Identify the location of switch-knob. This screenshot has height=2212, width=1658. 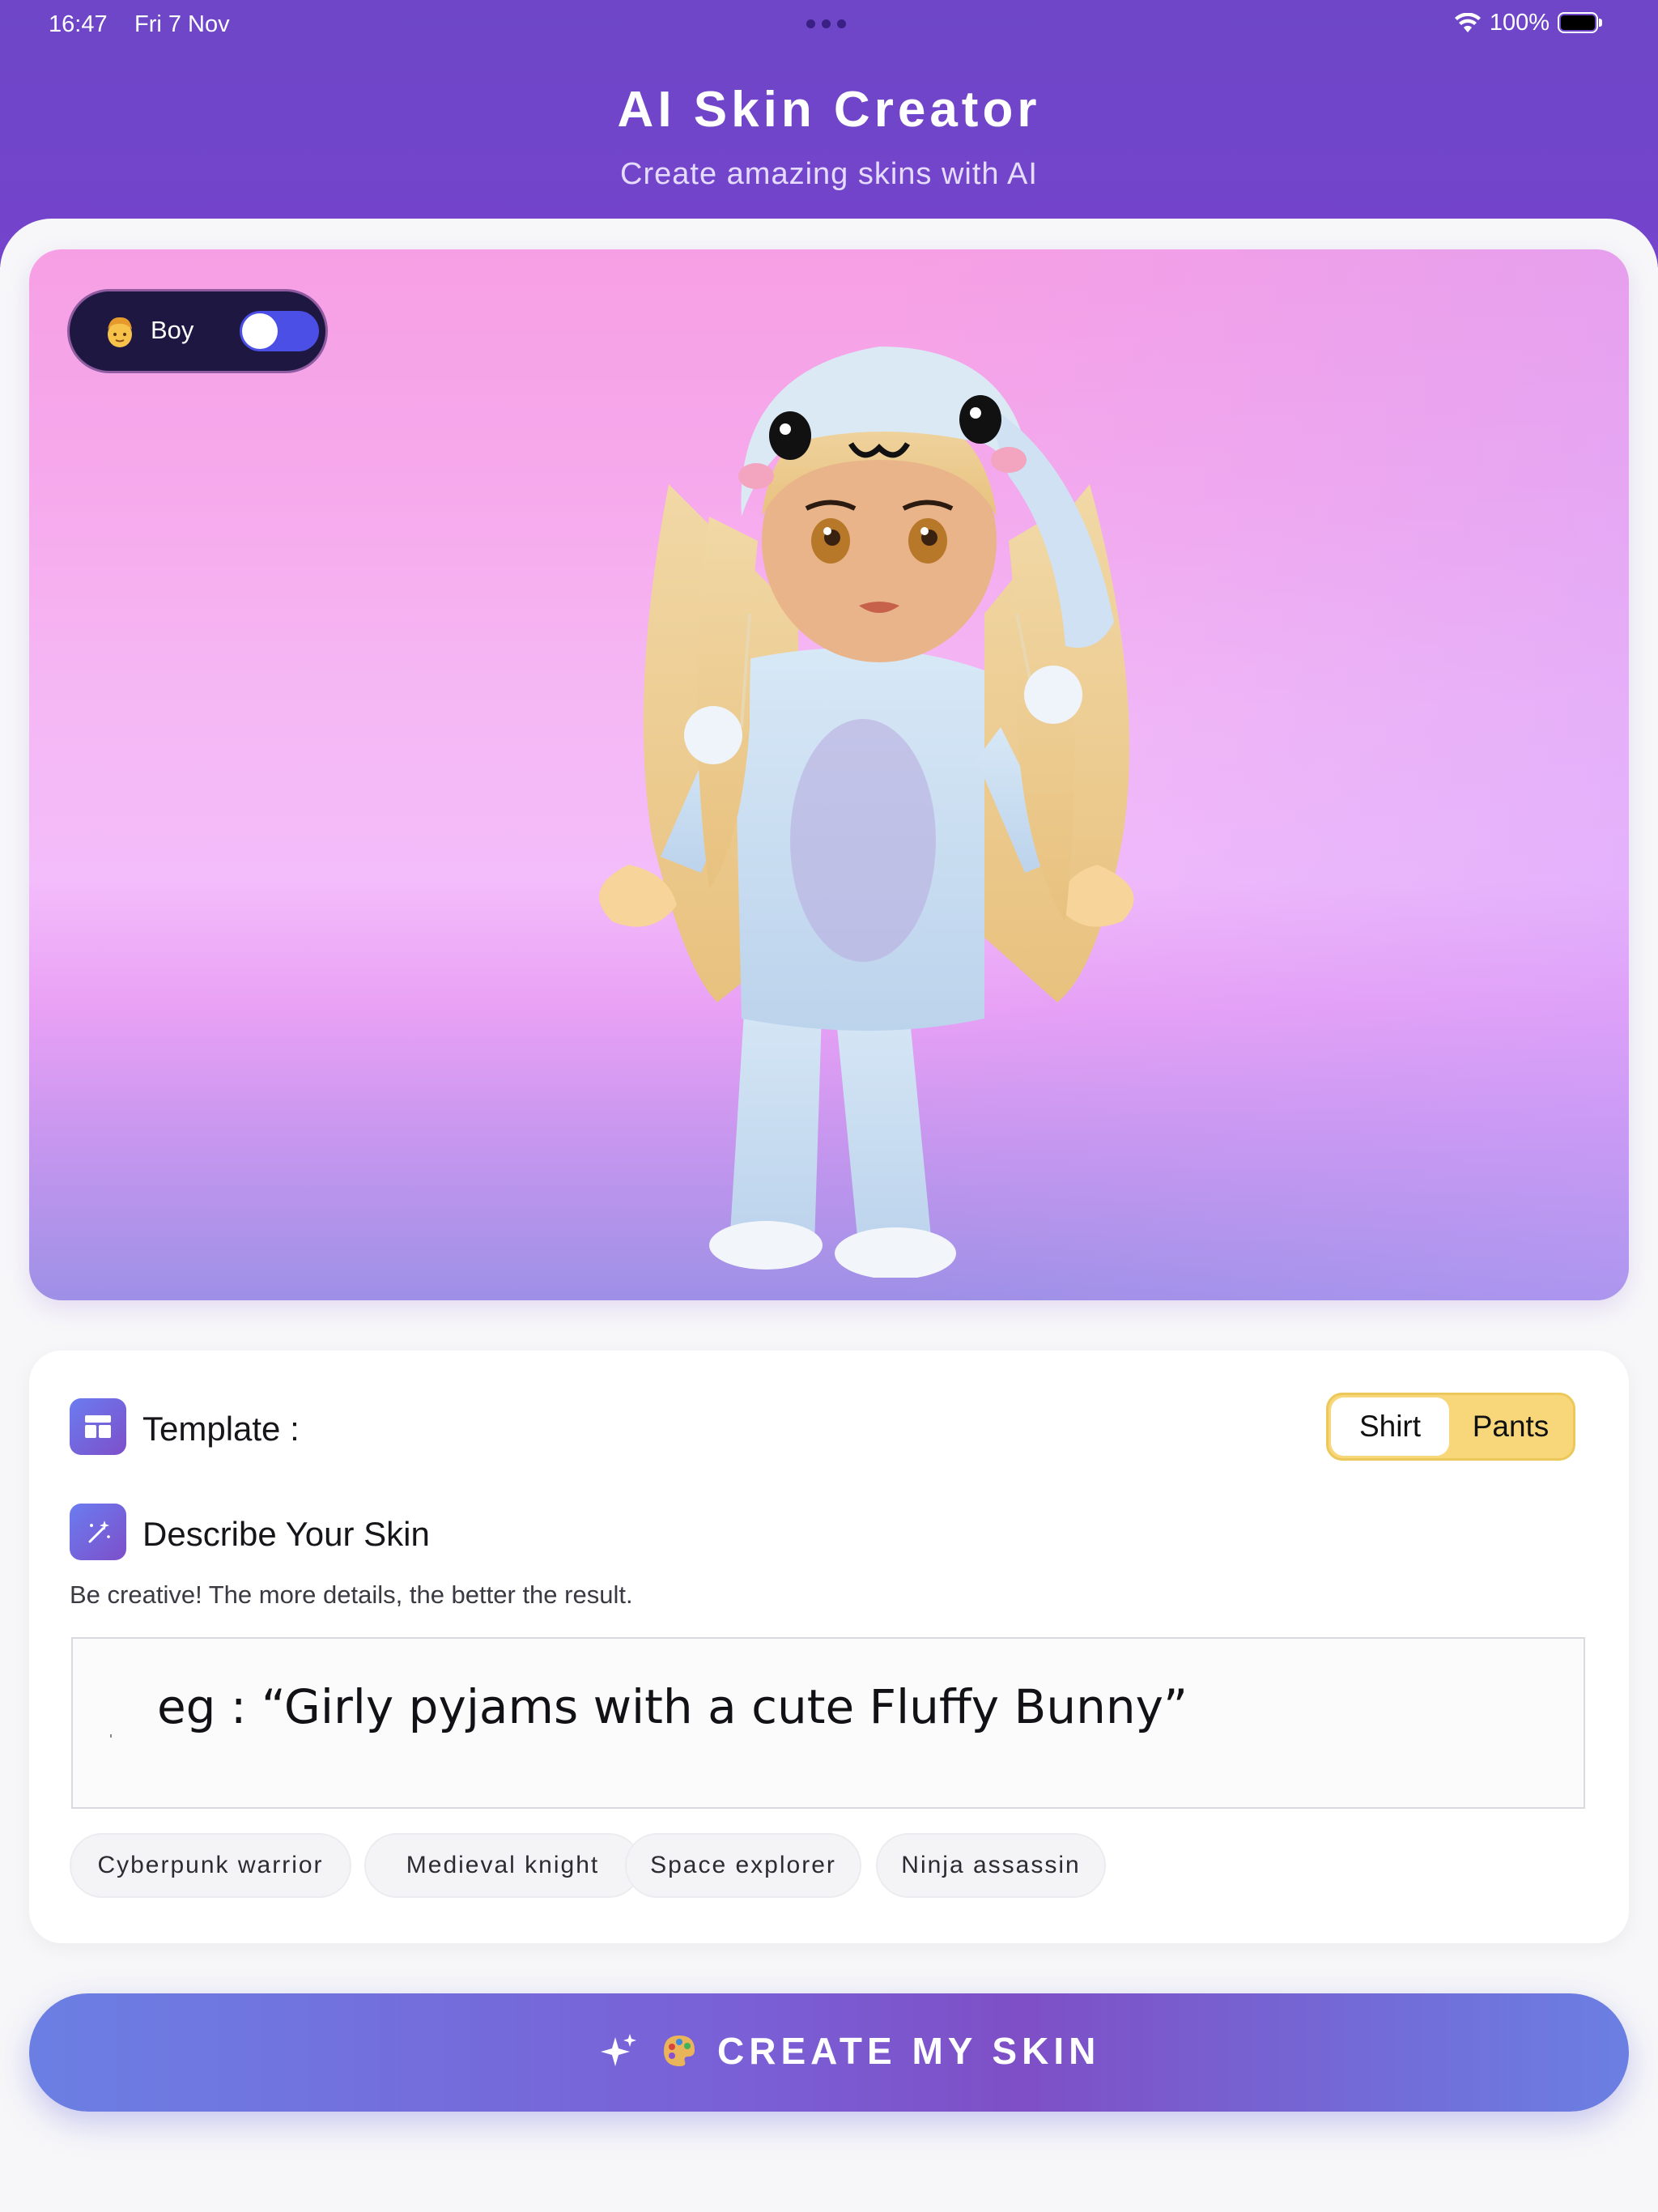
(260, 331).